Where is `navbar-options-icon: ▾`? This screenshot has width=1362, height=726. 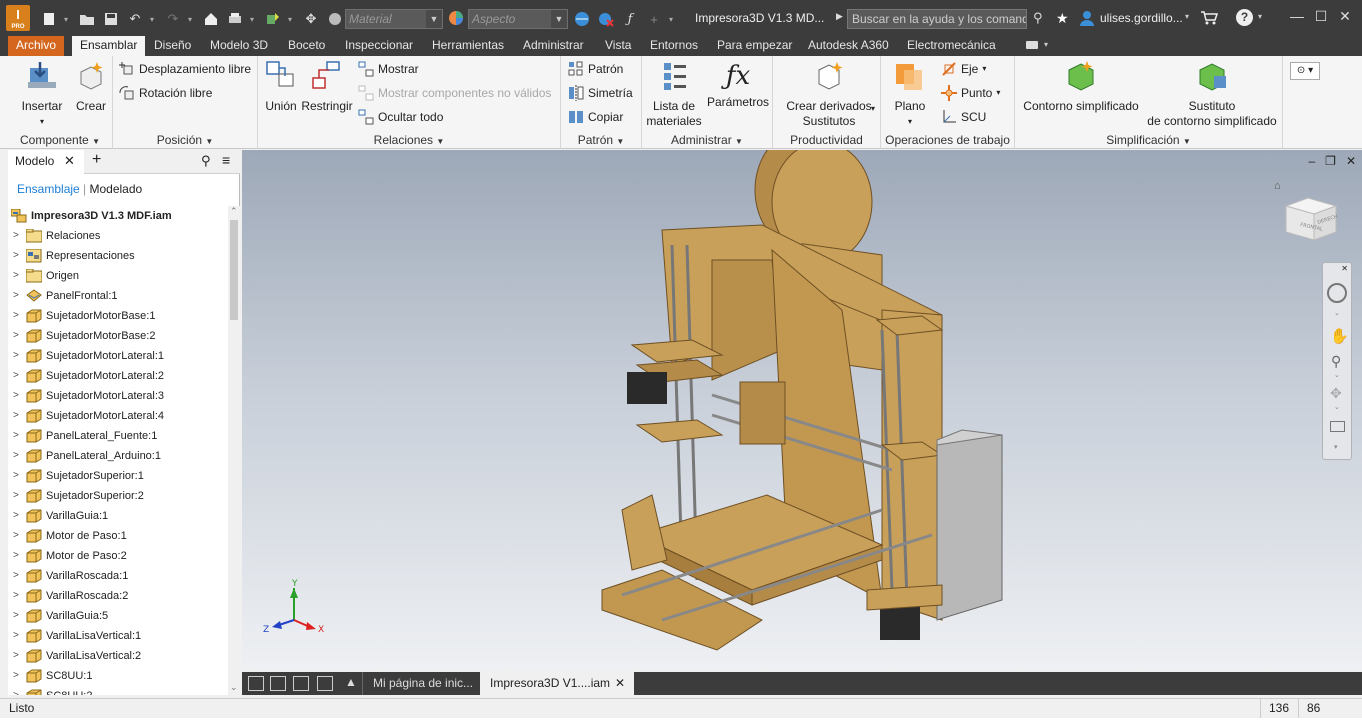
navbar-options-icon: ▾ is located at coordinates (1336, 447).